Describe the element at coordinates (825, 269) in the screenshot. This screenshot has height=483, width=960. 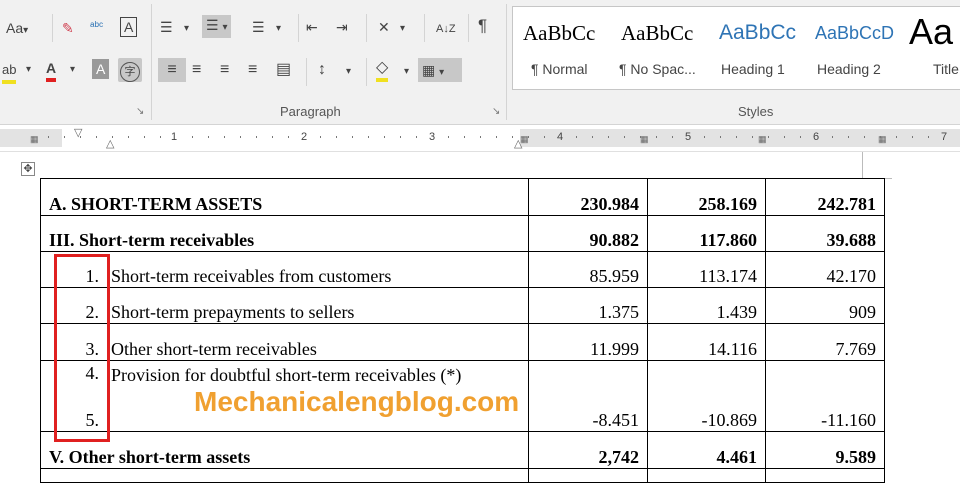
I see `value-cell: 42.170` at that location.